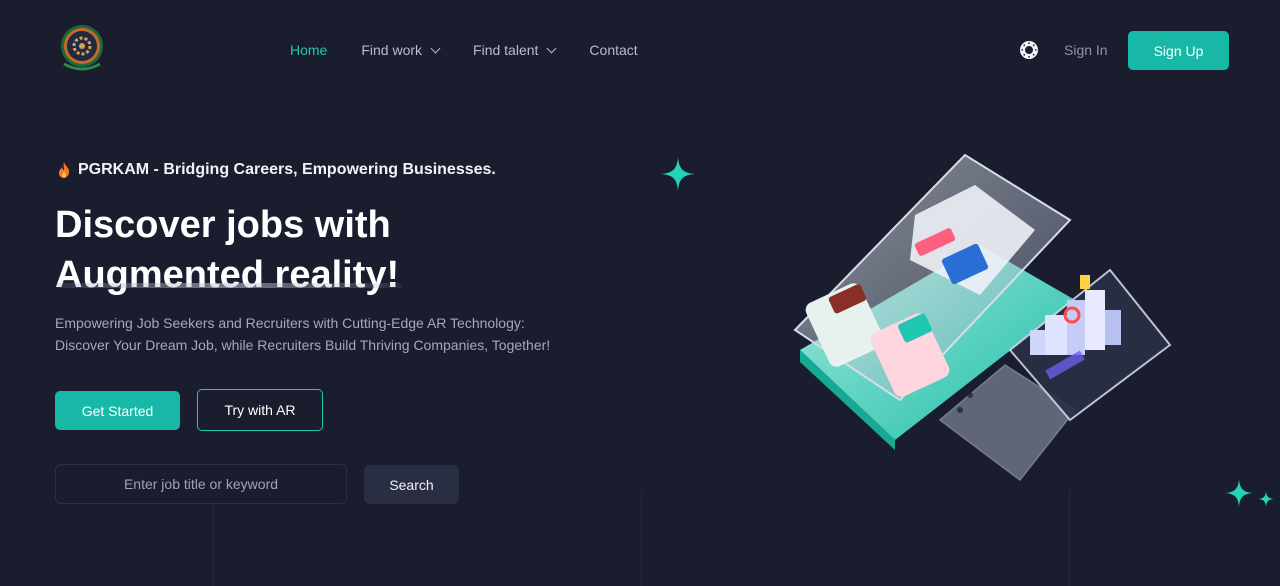 The height and width of the screenshot is (586, 1280). I want to click on nav-label: Find talent, so click(506, 50).